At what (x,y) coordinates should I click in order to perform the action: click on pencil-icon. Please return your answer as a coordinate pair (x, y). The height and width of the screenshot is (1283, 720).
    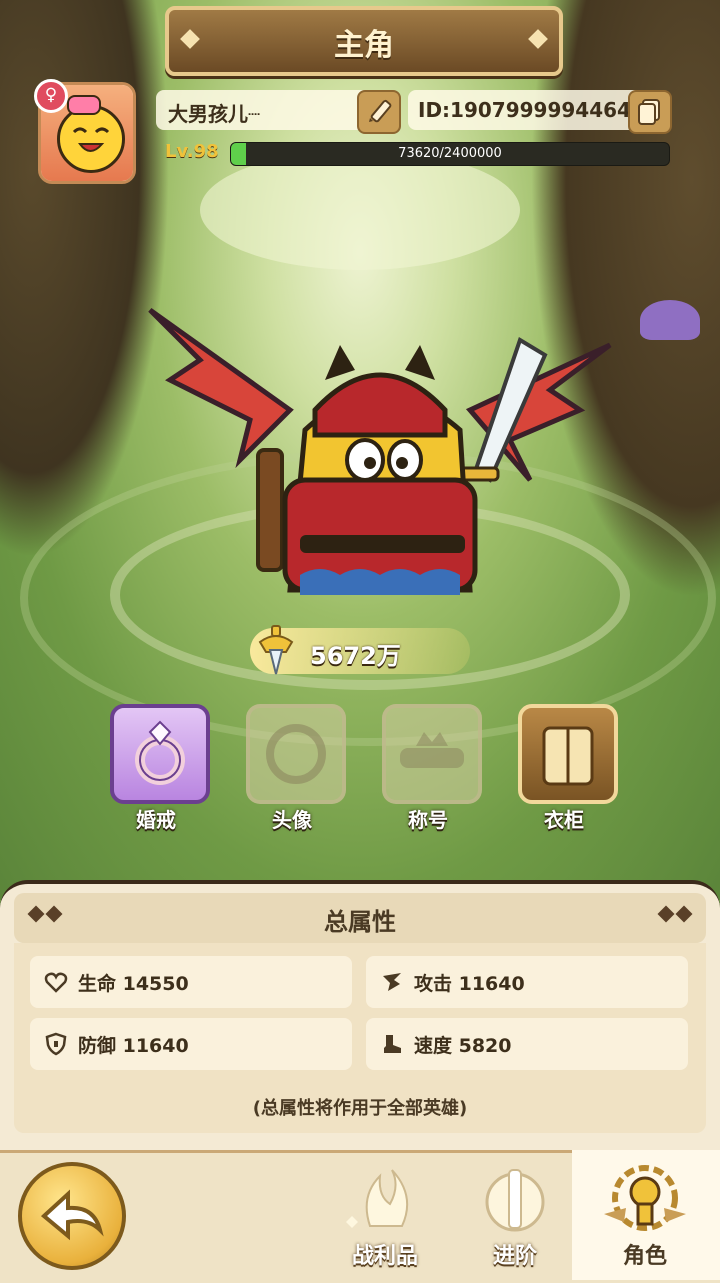
    Looking at the image, I should click on (380, 111).